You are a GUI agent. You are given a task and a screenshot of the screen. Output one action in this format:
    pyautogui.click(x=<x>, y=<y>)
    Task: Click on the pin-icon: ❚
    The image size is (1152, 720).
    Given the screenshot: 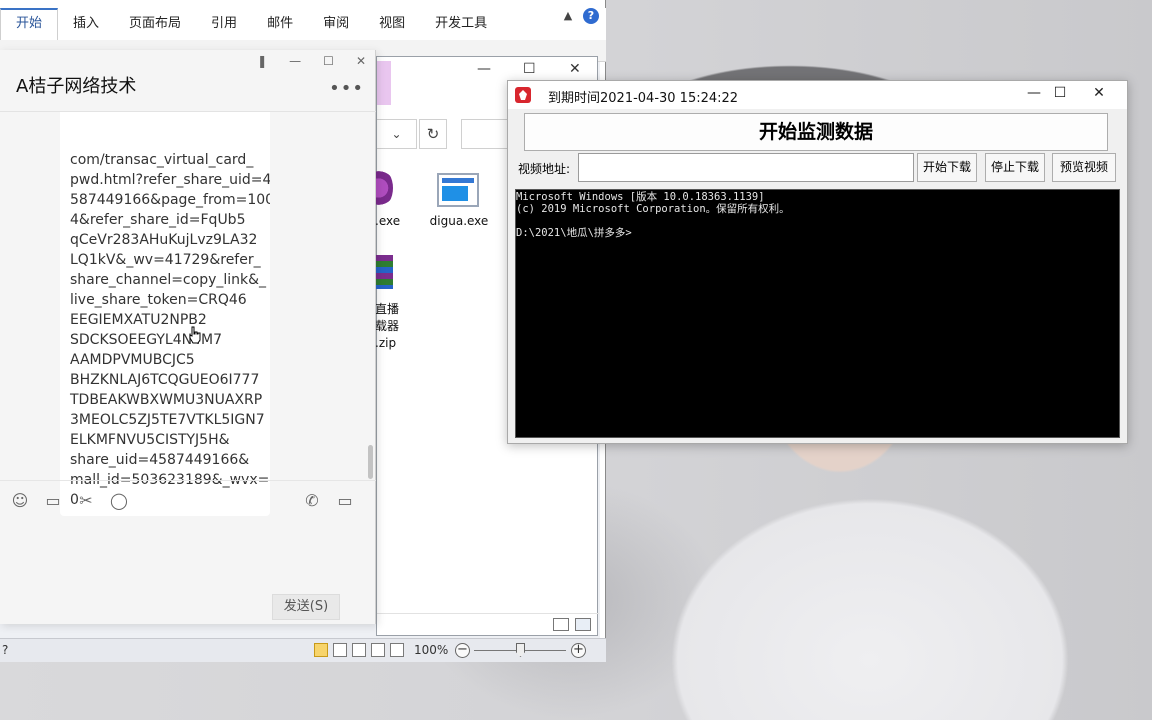 What is the action you would take?
    pyautogui.click(x=262, y=61)
    